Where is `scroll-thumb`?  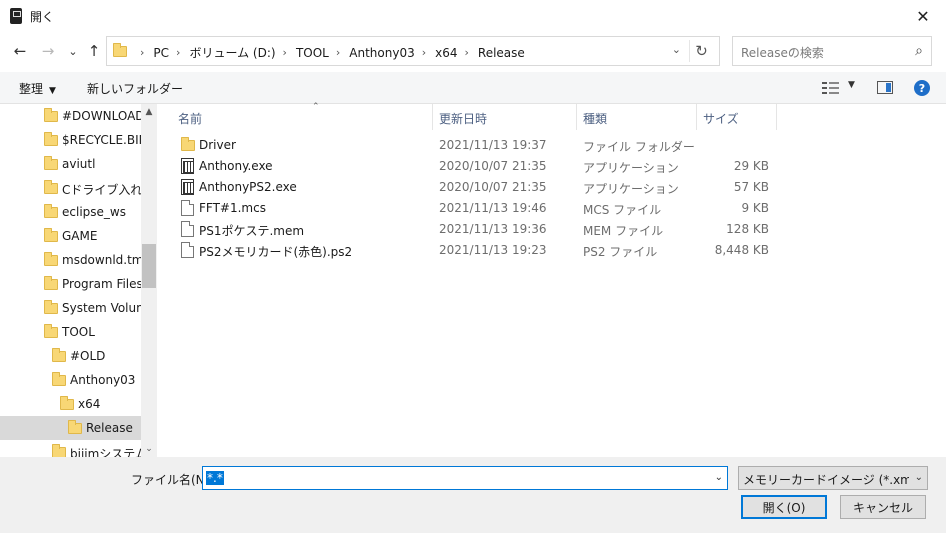 scroll-thumb is located at coordinates (149, 266).